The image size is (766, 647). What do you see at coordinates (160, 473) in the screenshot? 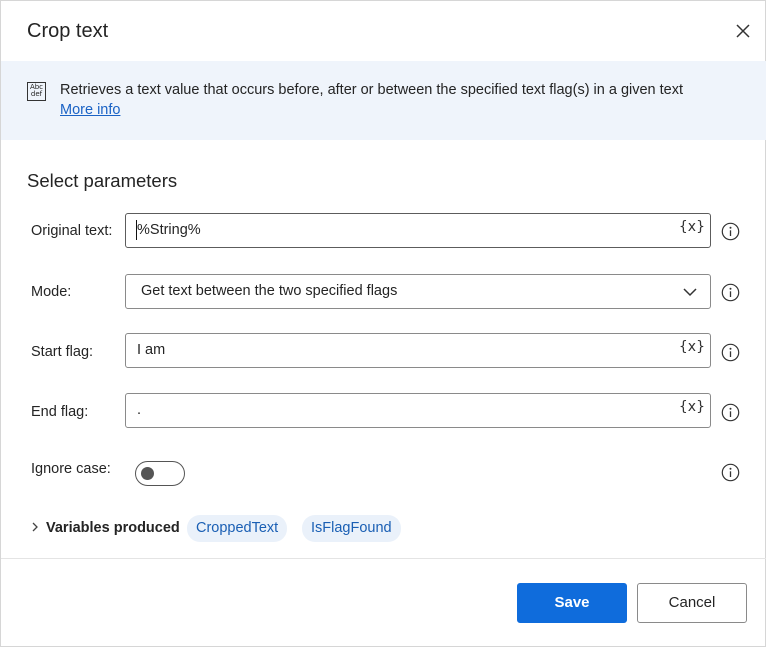
I see `ignore-case-toggle` at bounding box center [160, 473].